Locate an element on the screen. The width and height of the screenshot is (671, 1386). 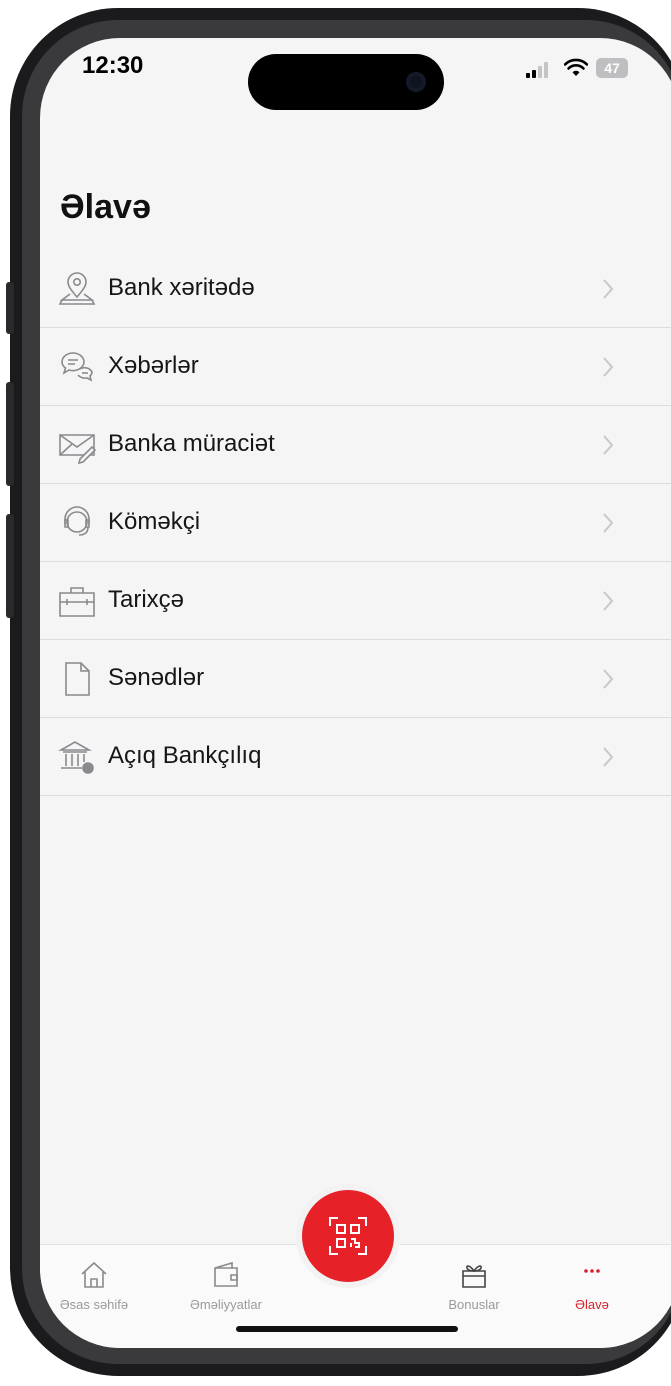
qr-scan-button is located at coordinates (348, 1236).